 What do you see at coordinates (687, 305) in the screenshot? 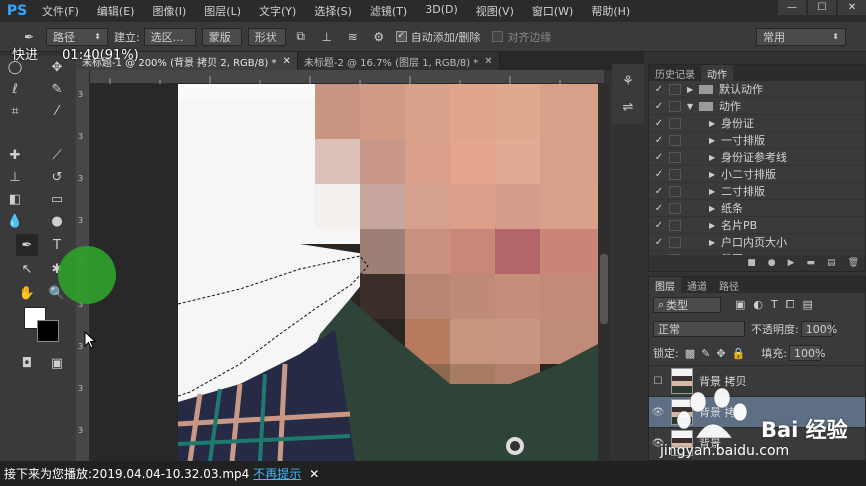
I see `layer-filter-select: ⌕ 类型` at bounding box center [687, 305].